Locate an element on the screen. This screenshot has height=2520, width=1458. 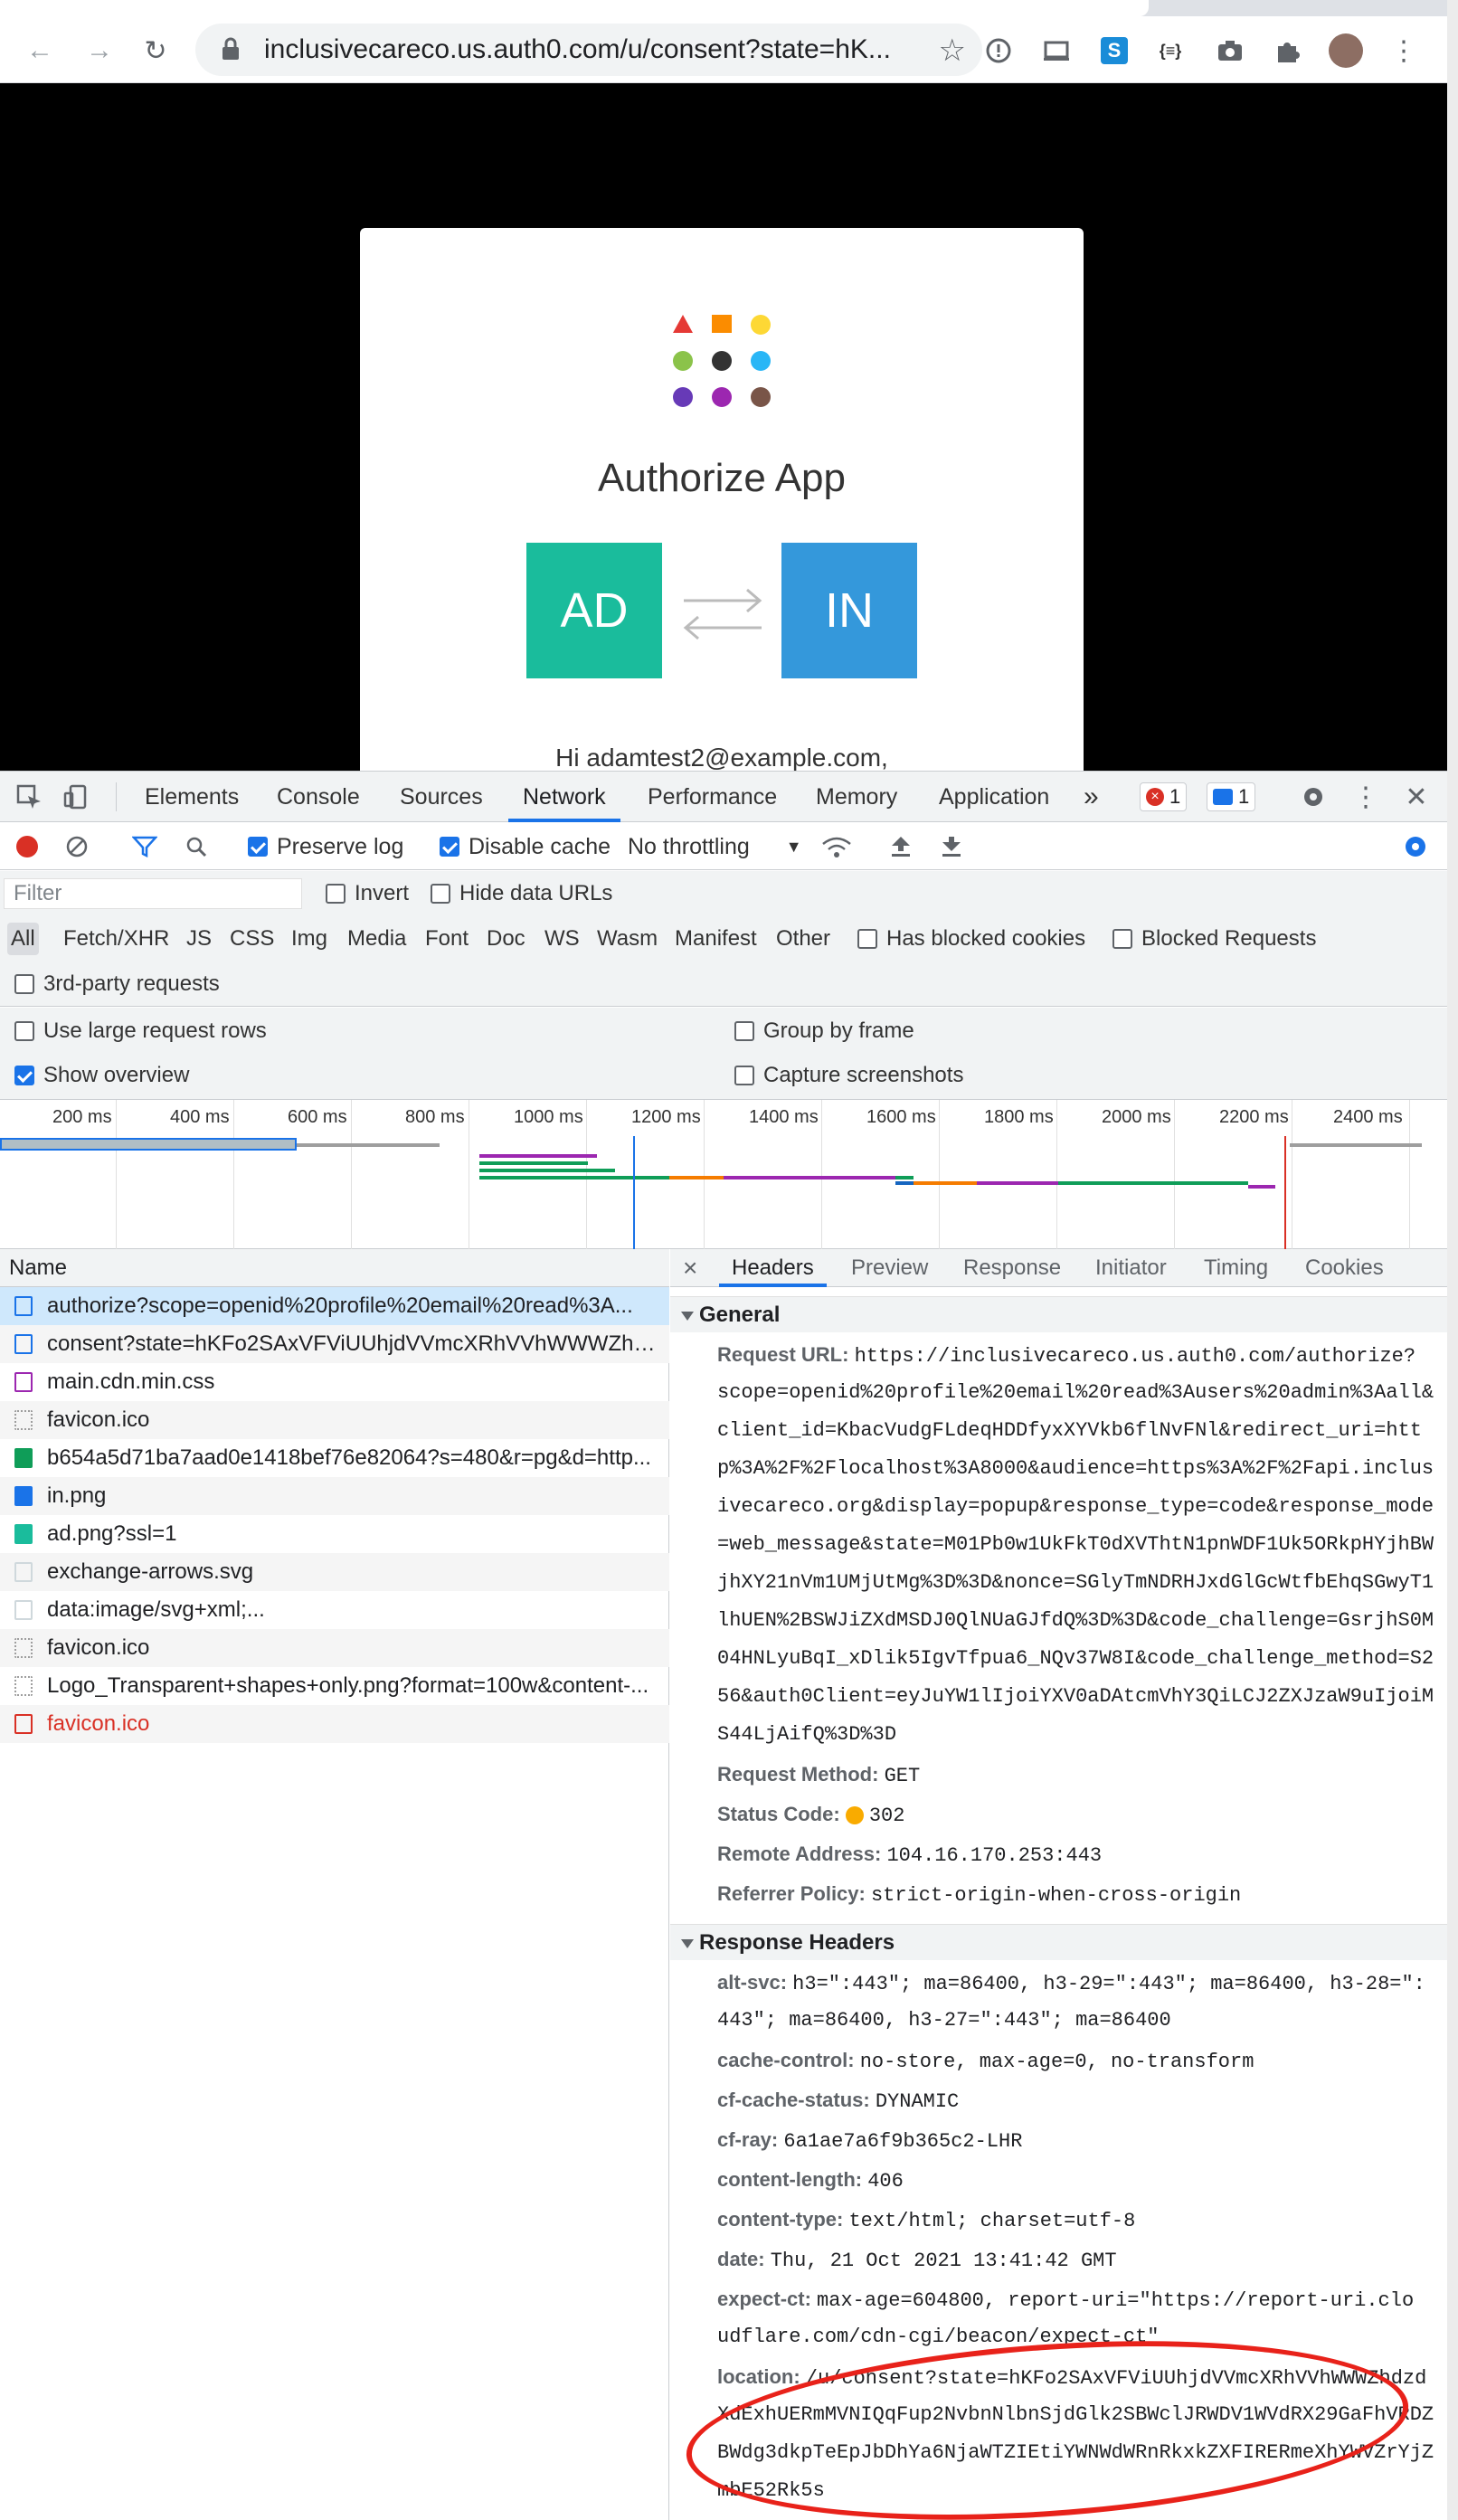
location-value: mbE52Rk5s is located at coordinates (771, 2491).